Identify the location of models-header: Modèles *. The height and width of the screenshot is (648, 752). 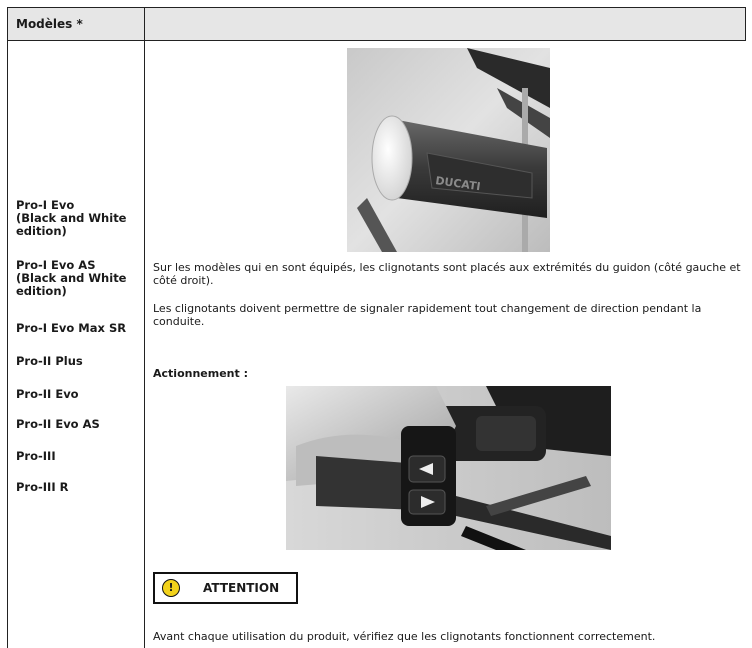
(49, 24).